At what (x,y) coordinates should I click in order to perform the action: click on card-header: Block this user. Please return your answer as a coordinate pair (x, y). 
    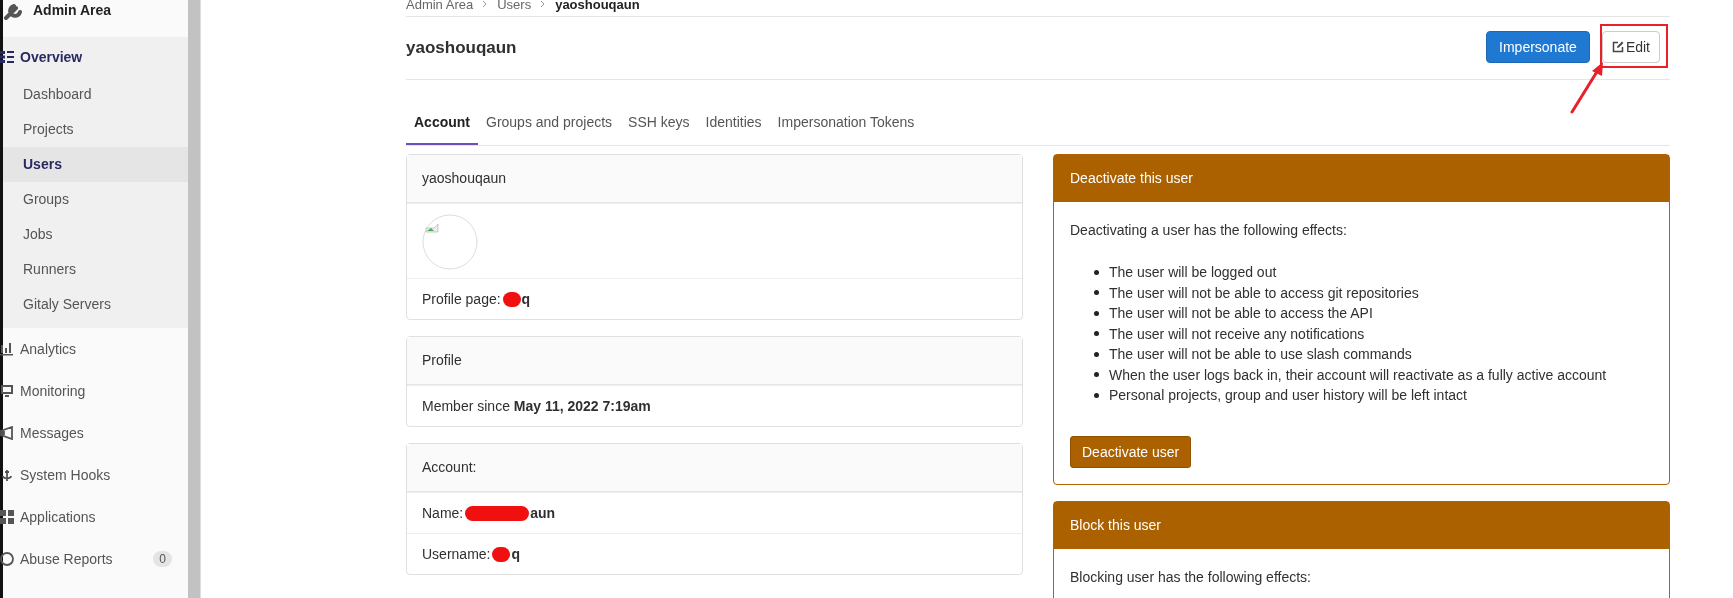
    Looking at the image, I should click on (1361, 525).